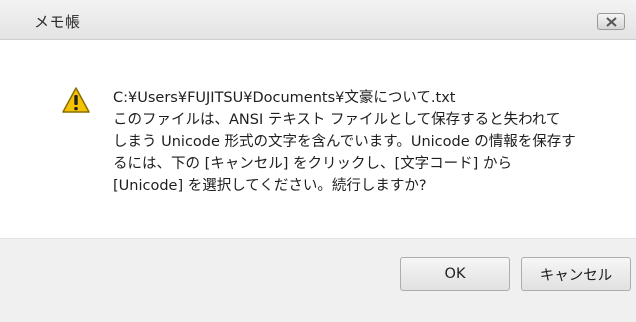 The image size is (636, 322). Describe the element at coordinates (455, 274) in the screenshot. I see `ok-button: OK` at that location.